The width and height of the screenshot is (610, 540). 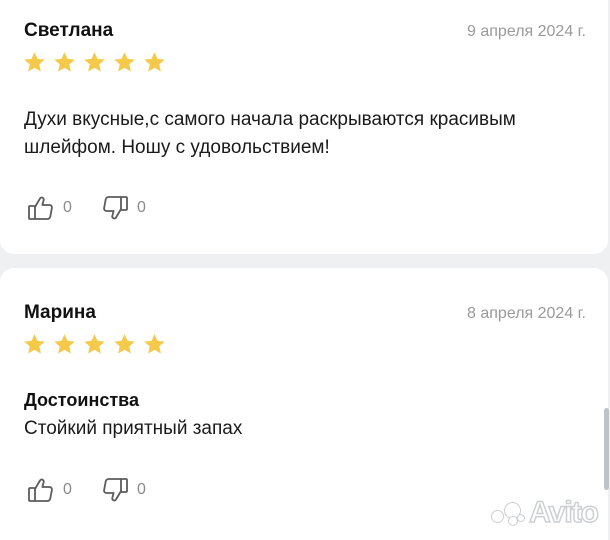 What do you see at coordinates (69, 30) in the screenshot?
I see `review-author: Светлана` at bounding box center [69, 30].